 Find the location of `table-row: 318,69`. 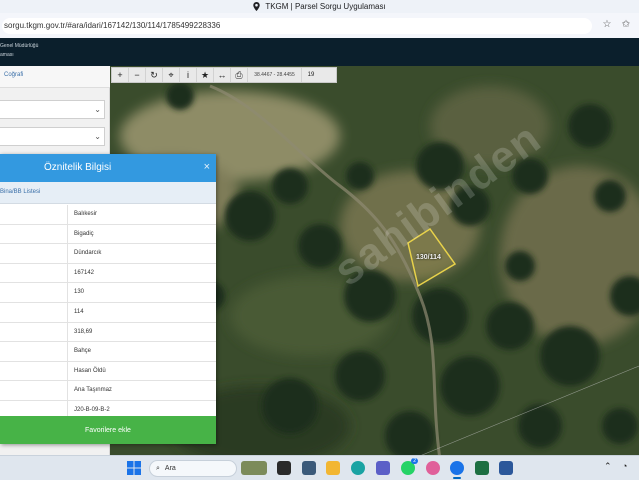

table-row: 318,69 is located at coordinates (108, 332).